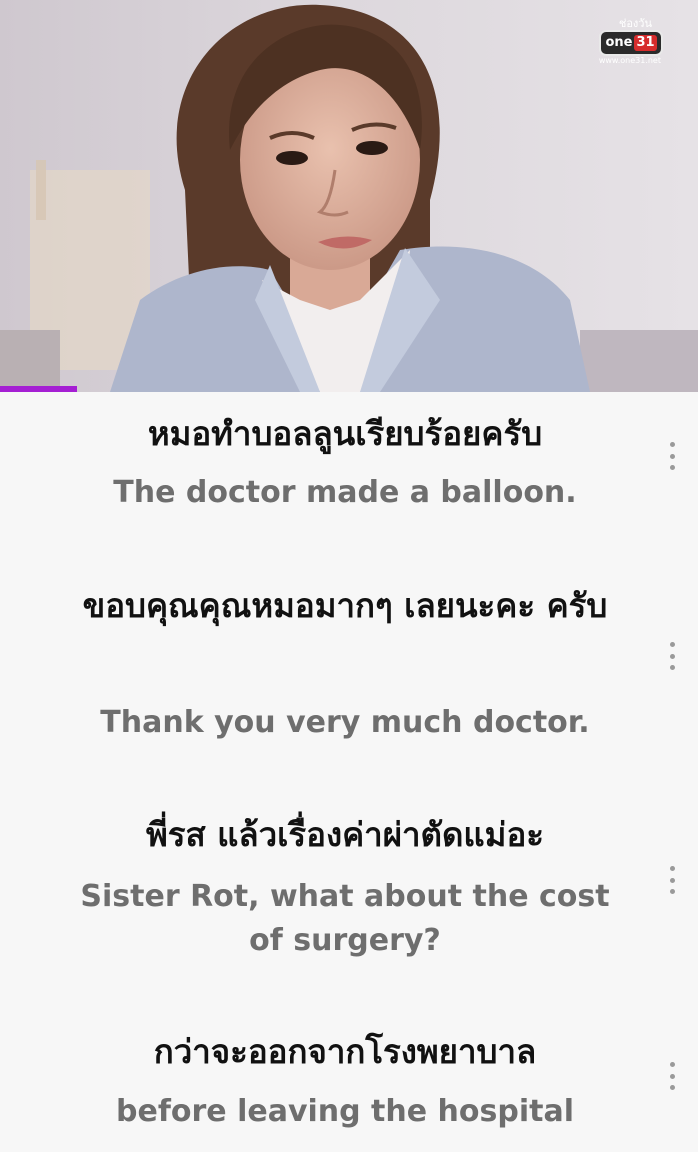 This screenshot has width=698, height=1152. I want to click on subtitle-english: The doctor made a balloon., so click(345, 492).